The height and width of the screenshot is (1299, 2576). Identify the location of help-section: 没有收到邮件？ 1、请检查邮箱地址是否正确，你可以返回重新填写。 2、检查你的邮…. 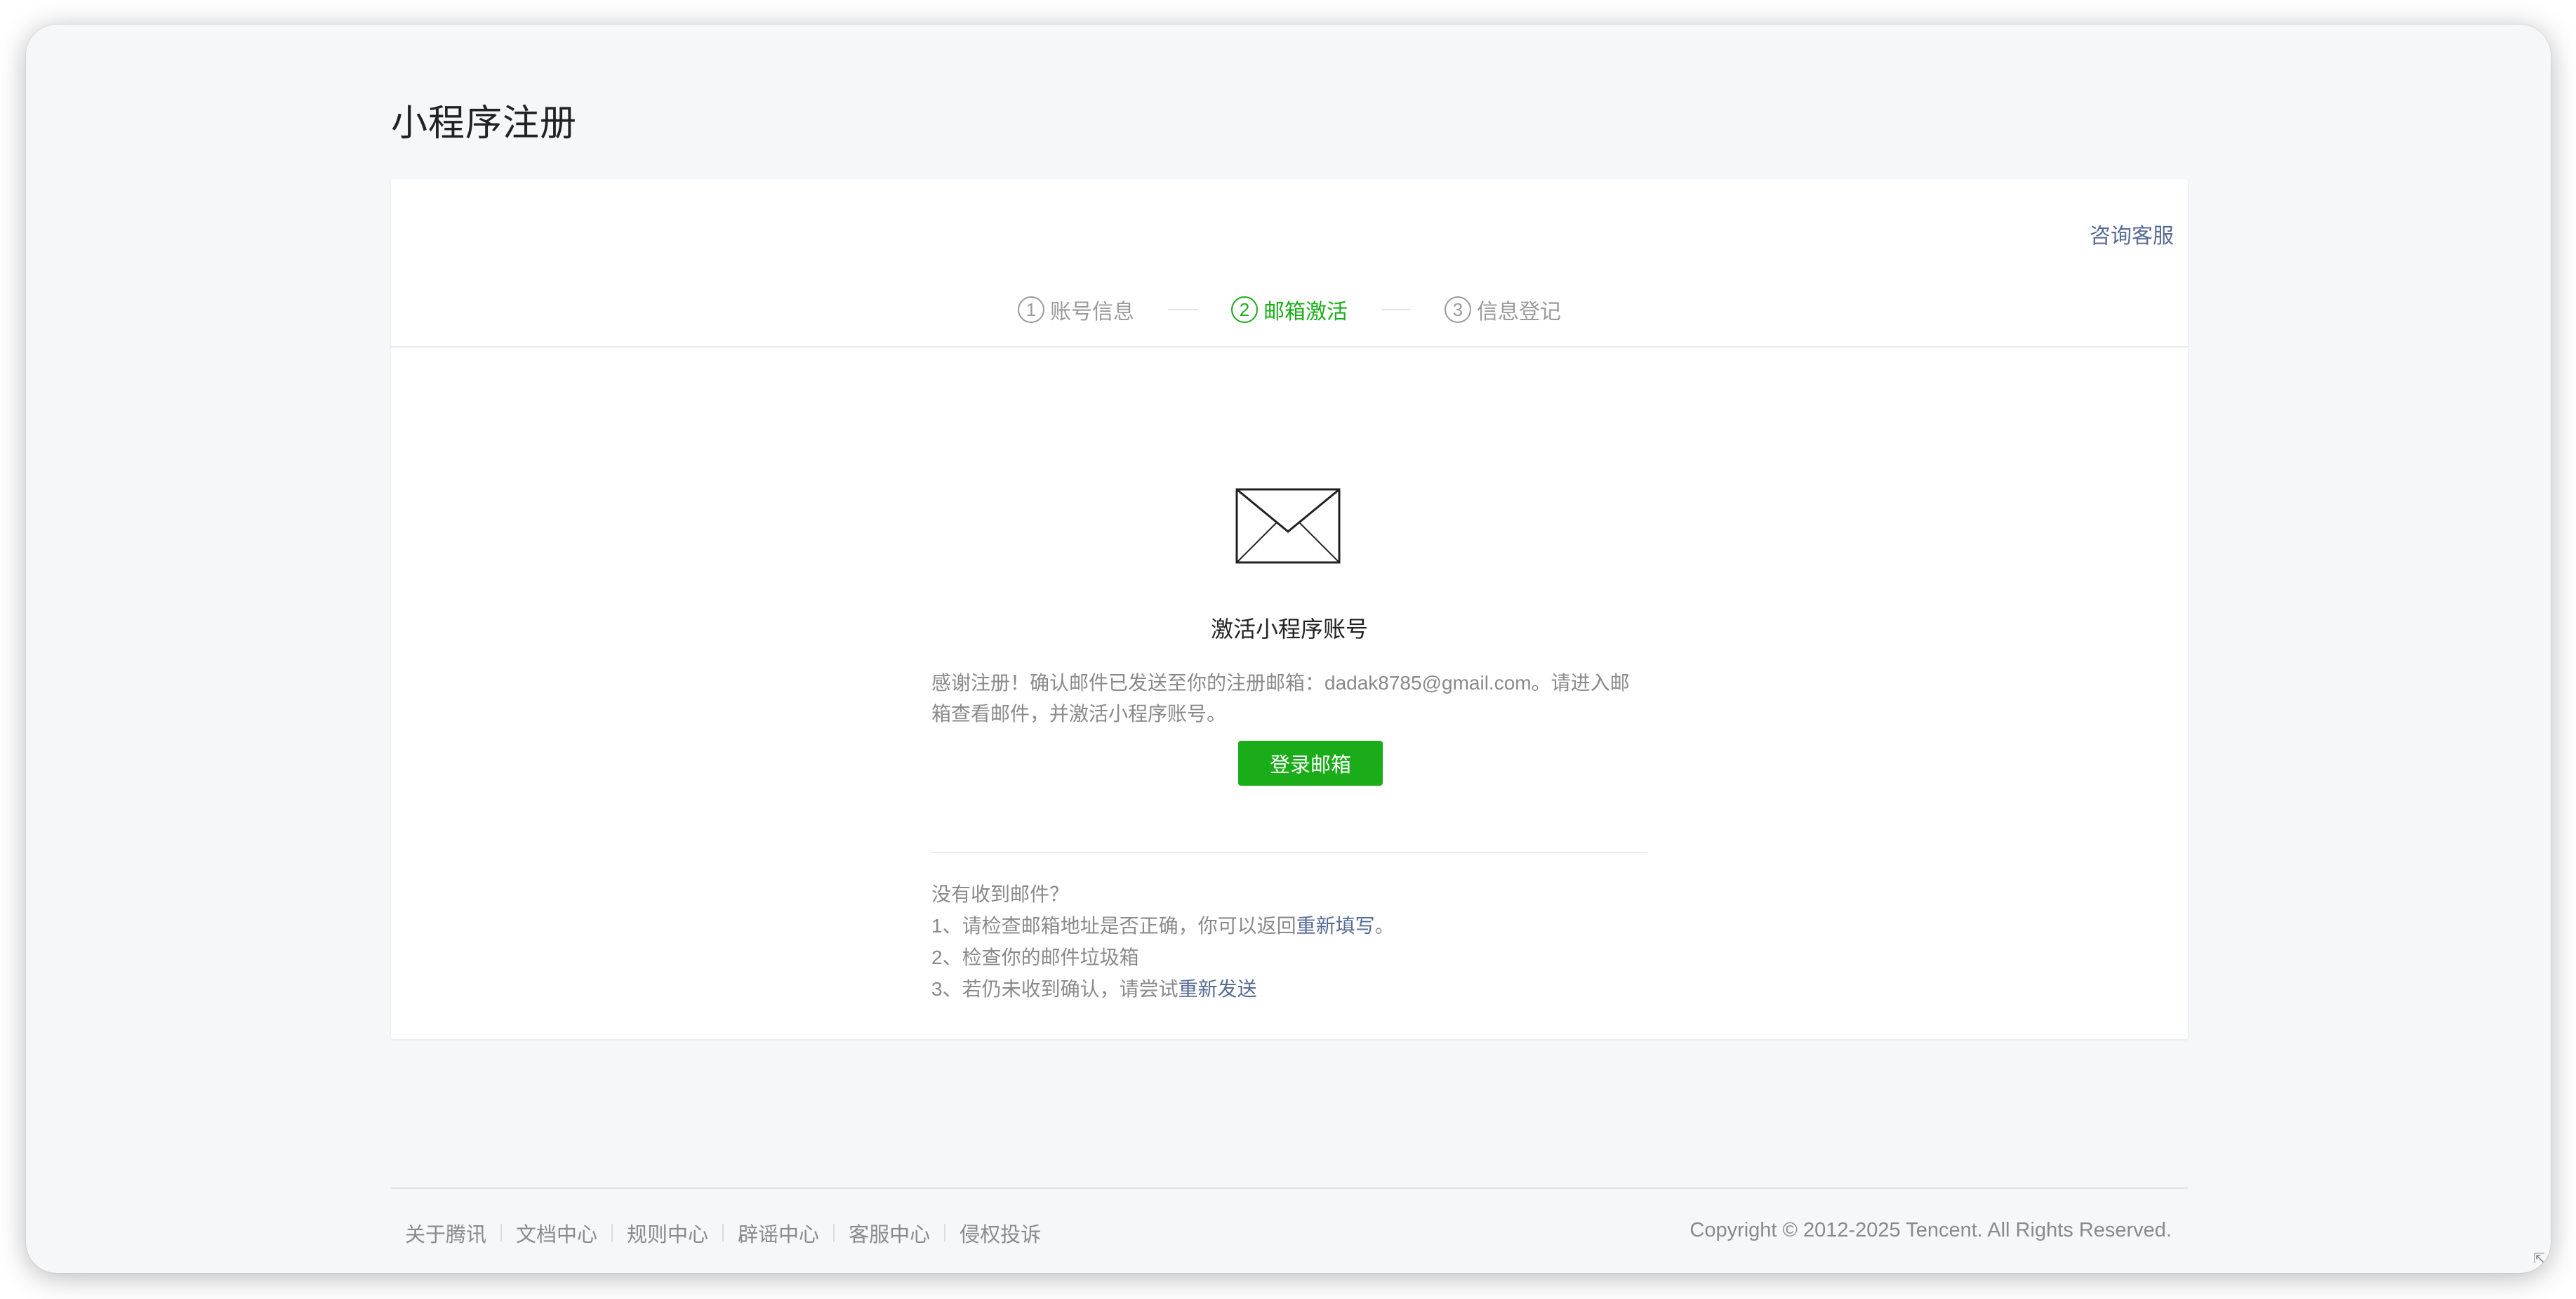
(1289, 942).